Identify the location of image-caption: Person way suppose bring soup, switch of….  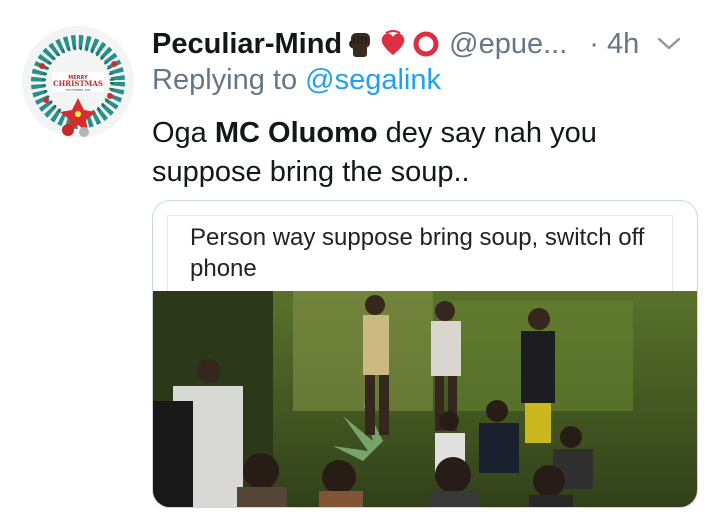
(420, 254).